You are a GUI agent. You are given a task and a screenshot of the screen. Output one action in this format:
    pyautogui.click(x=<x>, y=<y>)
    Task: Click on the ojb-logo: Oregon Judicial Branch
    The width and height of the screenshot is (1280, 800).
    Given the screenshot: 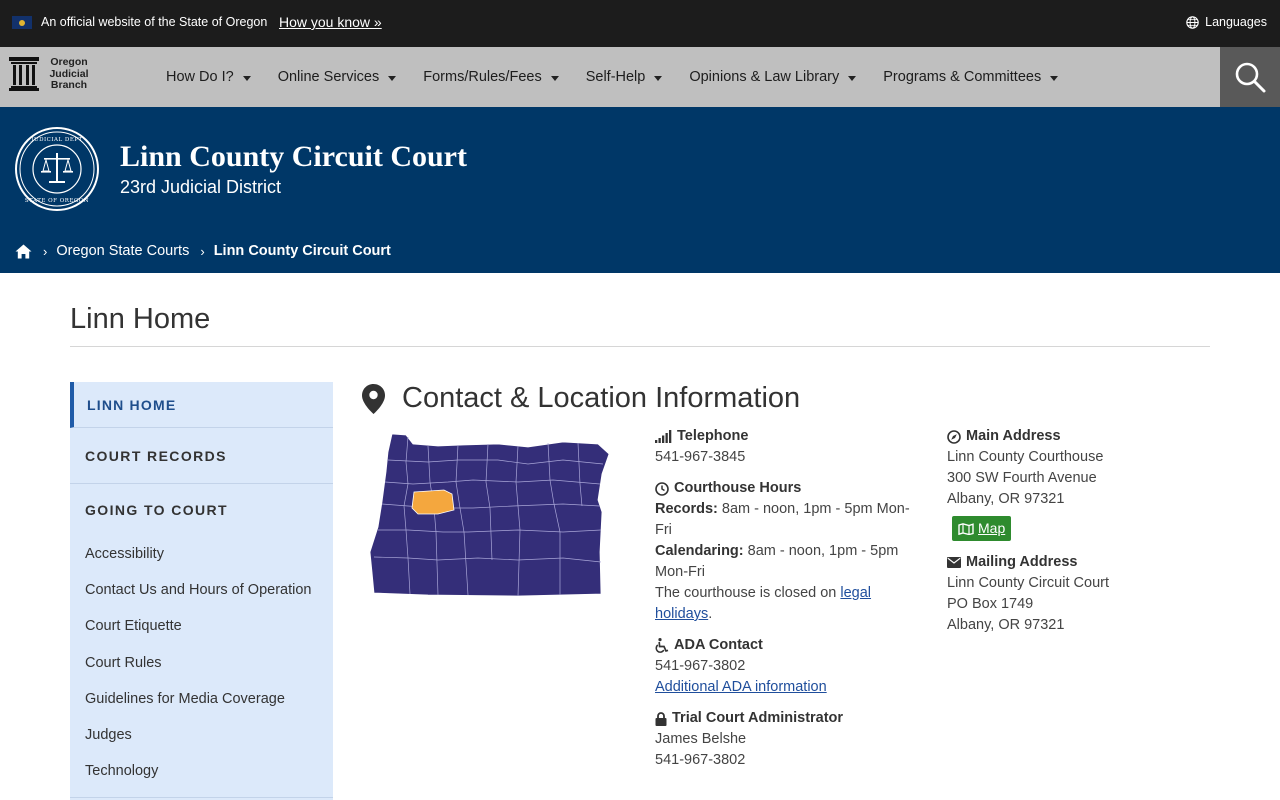 What is the action you would take?
    pyautogui.click(x=51, y=74)
    